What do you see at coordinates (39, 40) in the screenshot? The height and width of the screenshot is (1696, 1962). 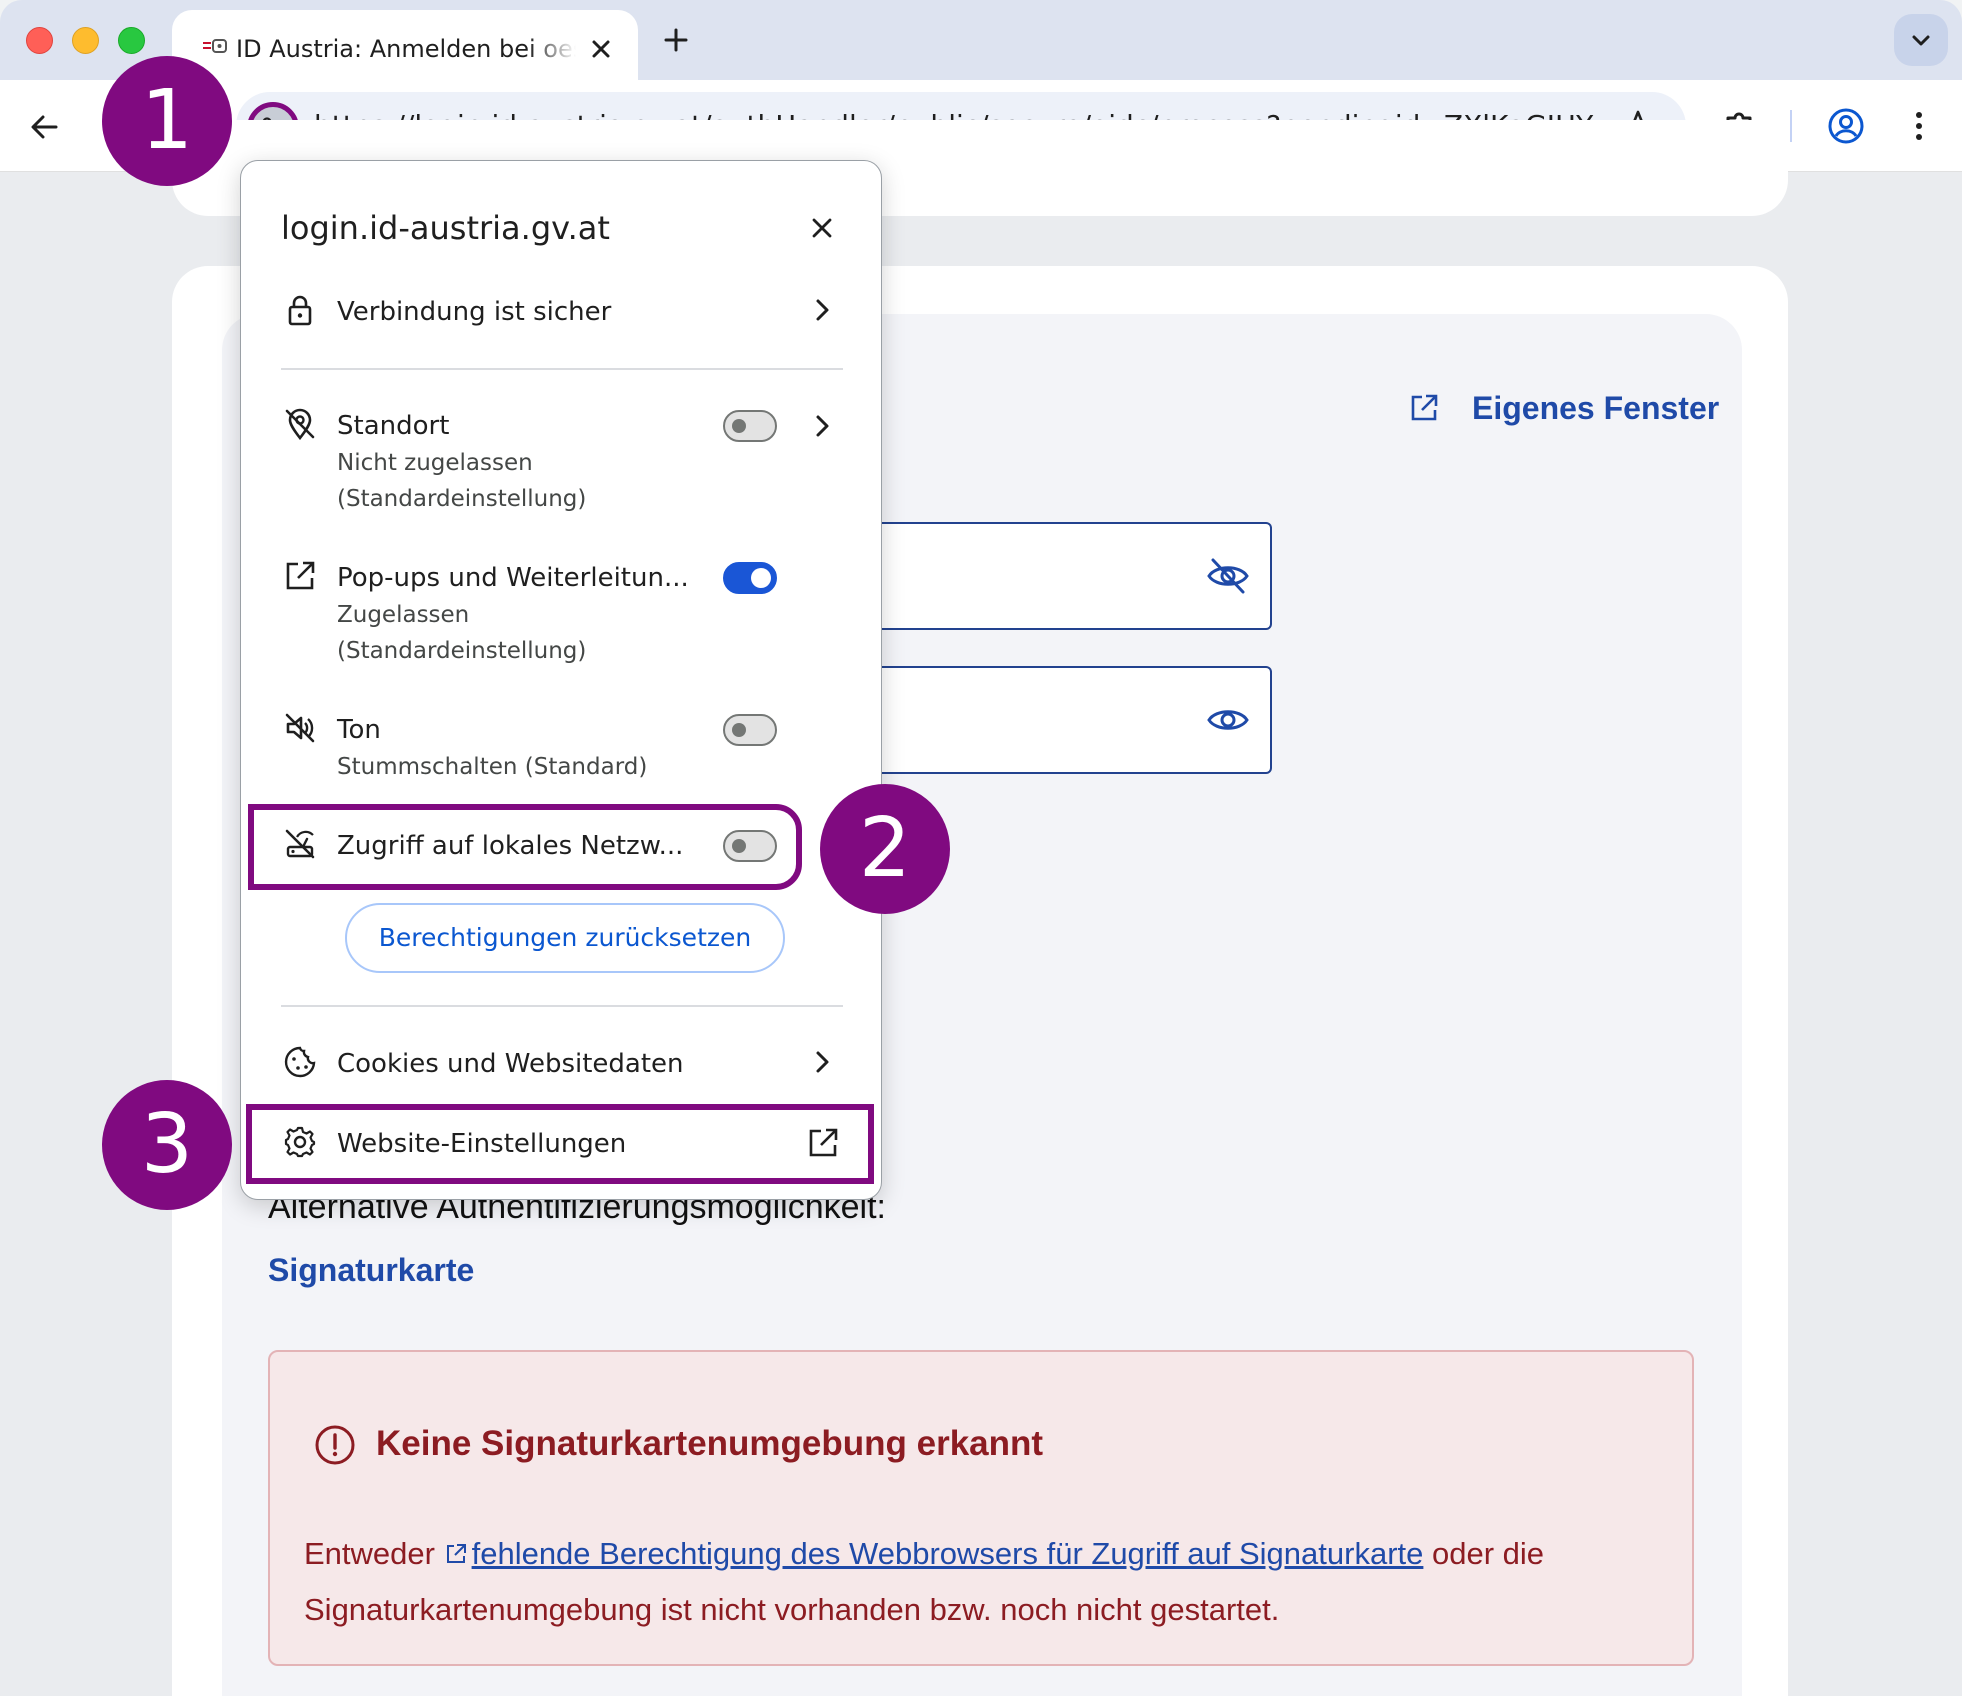 I see `close-window-button` at bounding box center [39, 40].